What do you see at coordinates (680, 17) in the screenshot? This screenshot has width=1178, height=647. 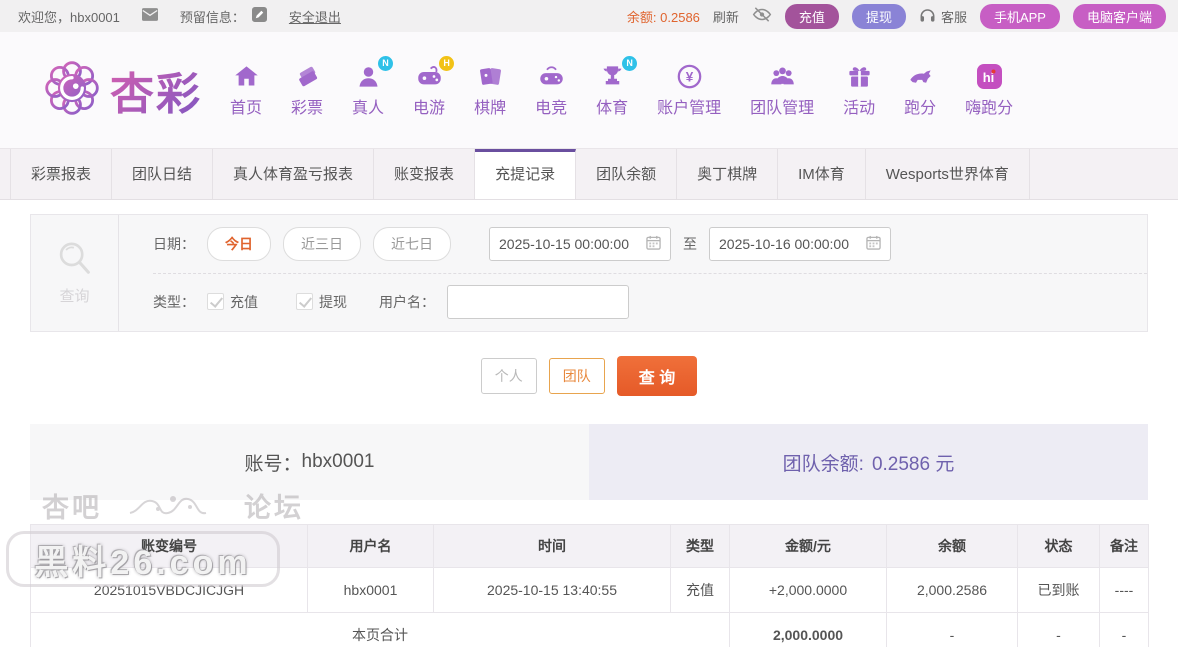 I see `balance-value: 0.2586` at bounding box center [680, 17].